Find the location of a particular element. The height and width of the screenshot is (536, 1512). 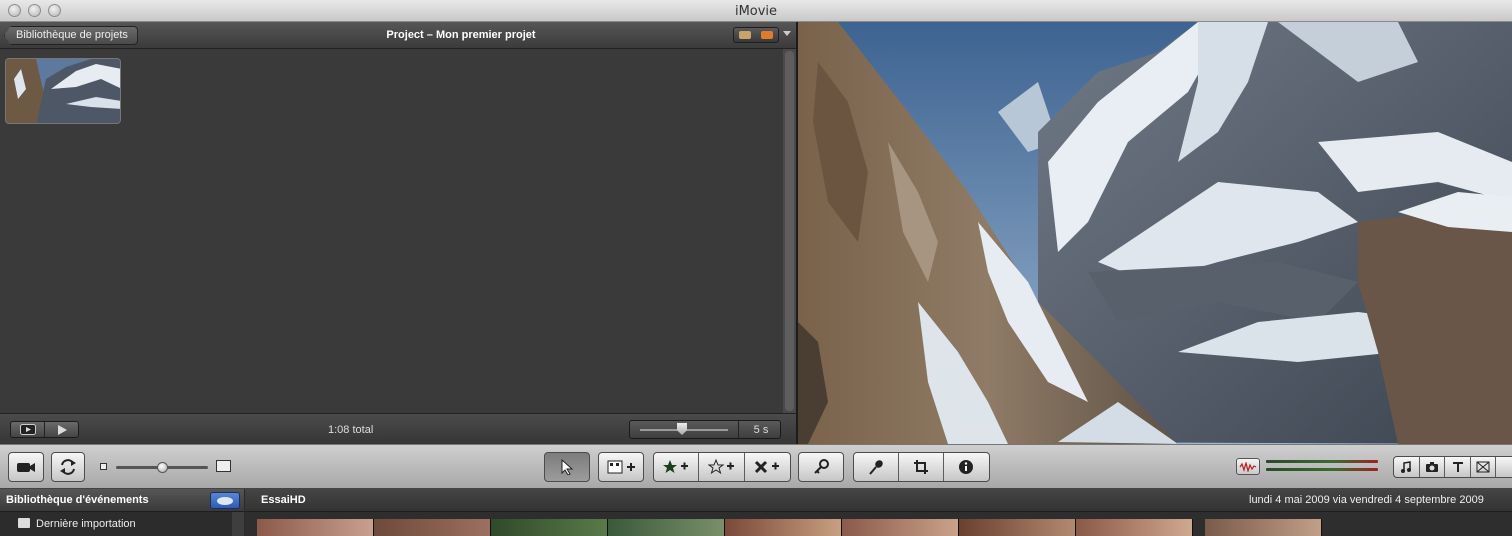

browser-buttons-group is located at coordinates (1452, 467).